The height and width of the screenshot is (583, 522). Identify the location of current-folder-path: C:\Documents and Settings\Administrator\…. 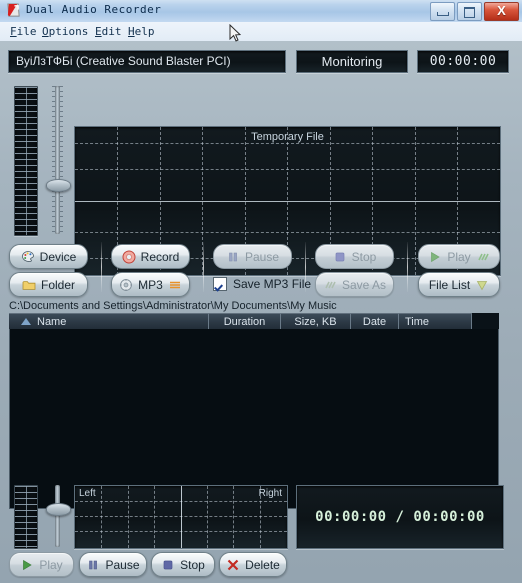
(173, 306).